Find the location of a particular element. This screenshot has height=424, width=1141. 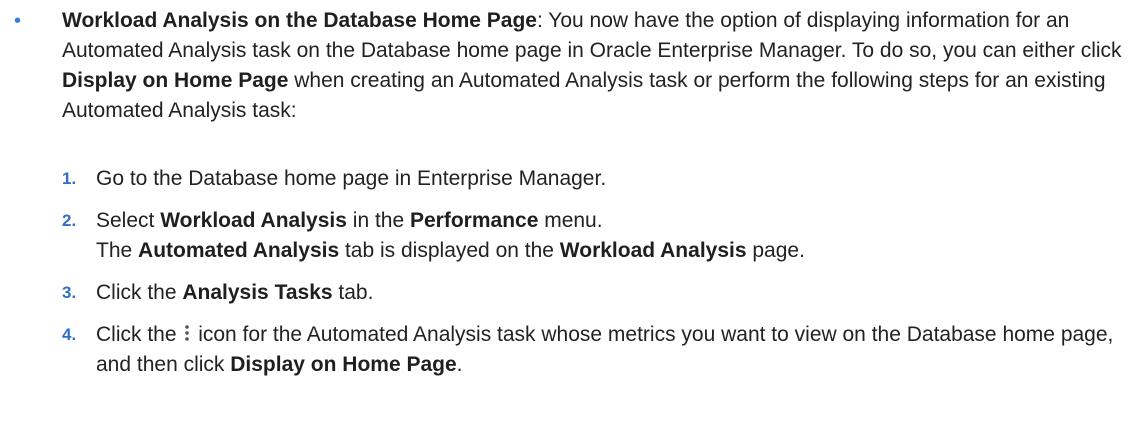

step-number: 2. is located at coordinates (69, 220).